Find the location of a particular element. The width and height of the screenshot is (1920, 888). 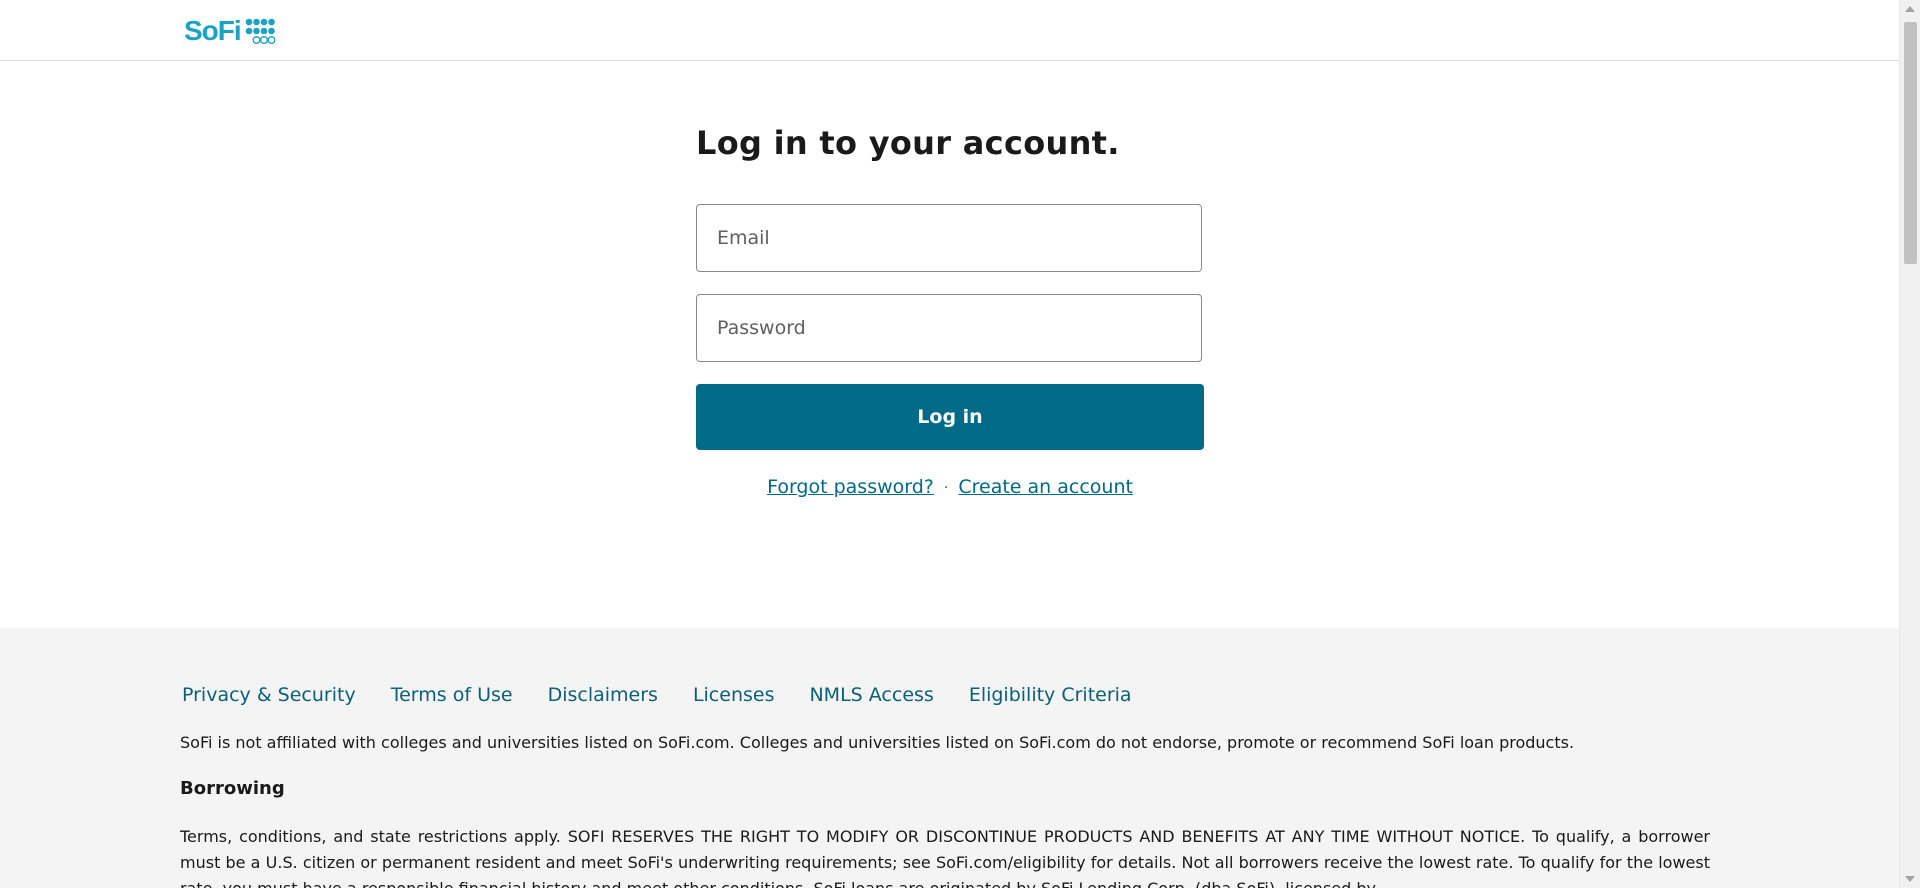

account-links: Forgot password? · Create an account is located at coordinates (950, 487).